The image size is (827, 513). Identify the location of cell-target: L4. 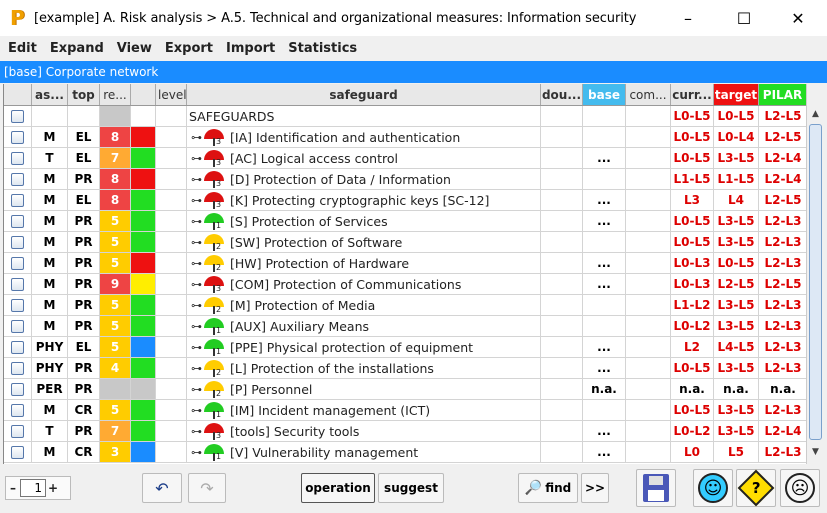
(736, 200).